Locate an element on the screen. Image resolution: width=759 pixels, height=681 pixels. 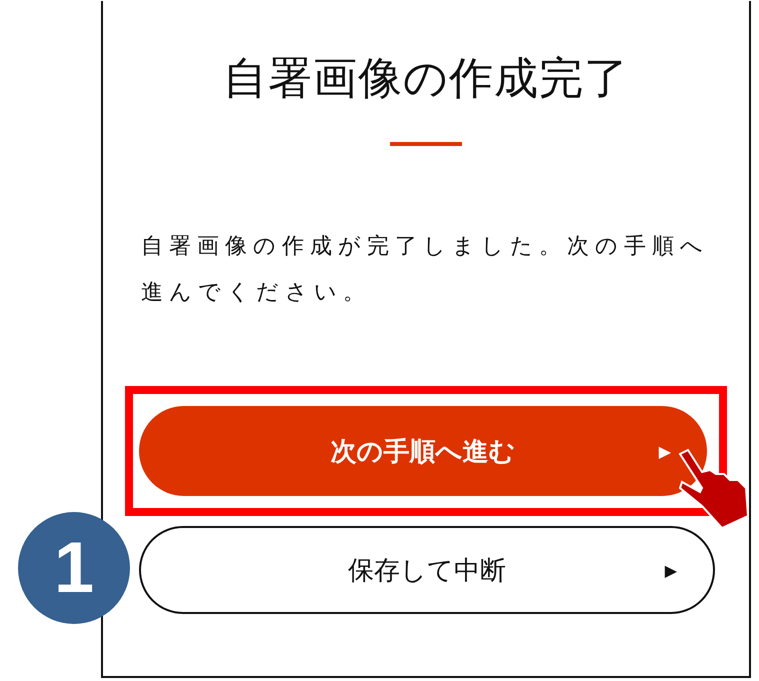
save-and-pause-button: 保存して中断 ▶ is located at coordinates (427, 570).